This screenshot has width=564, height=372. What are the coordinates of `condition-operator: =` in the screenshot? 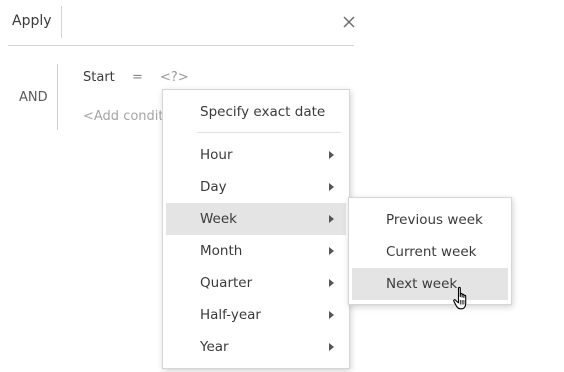 It's located at (137, 77).